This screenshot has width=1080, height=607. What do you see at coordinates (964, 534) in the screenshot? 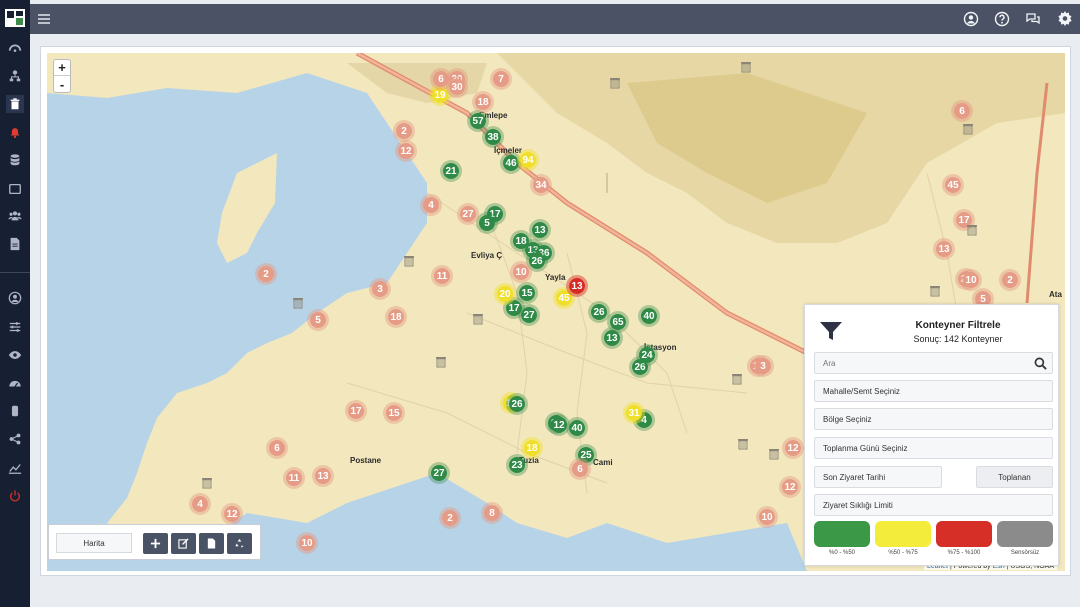
I see `fill-level-75-100-button` at bounding box center [964, 534].